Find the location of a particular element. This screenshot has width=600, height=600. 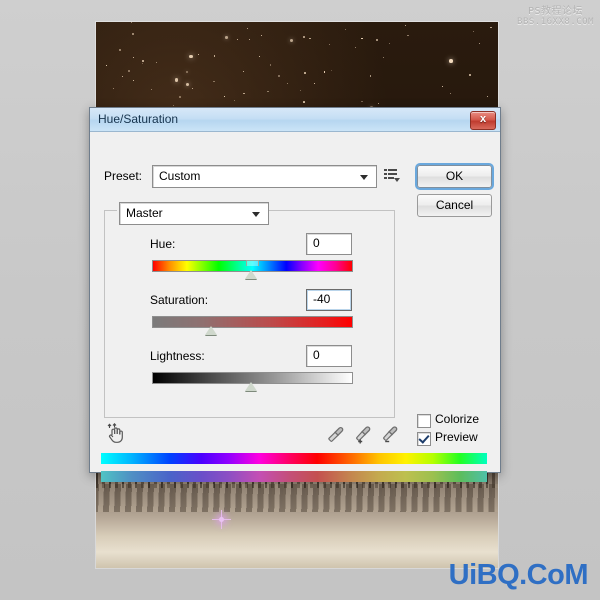

cancel-button: Cancel is located at coordinates (454, 205).